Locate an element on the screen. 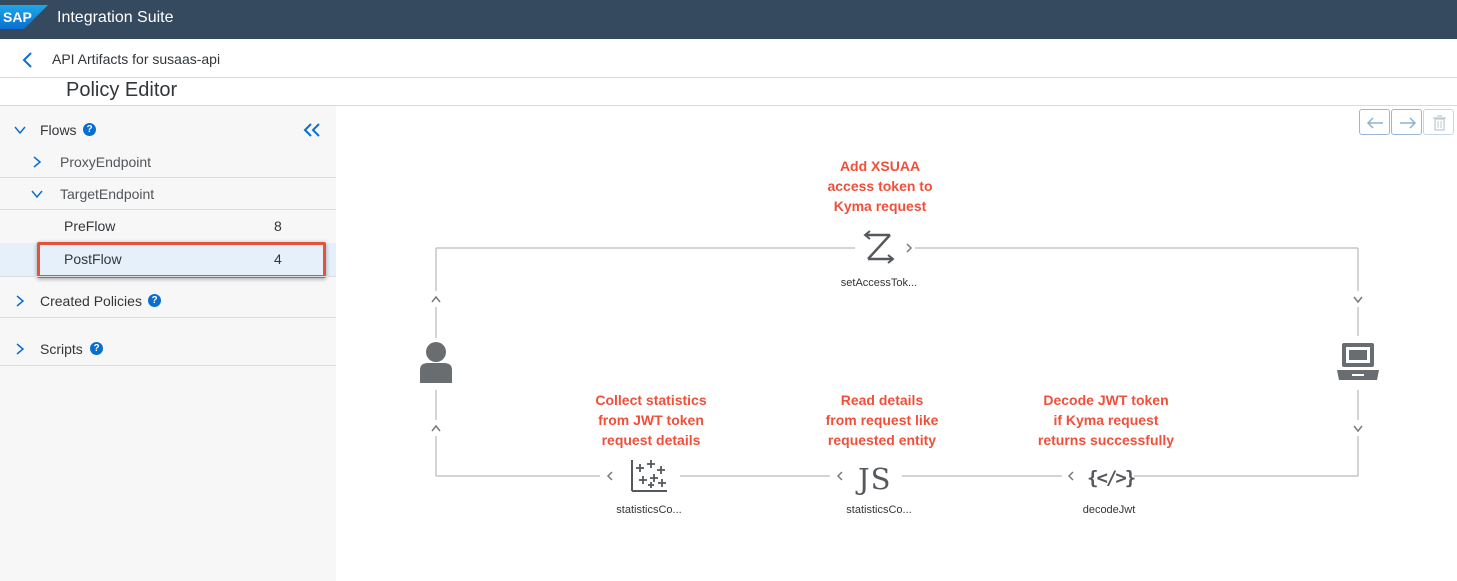 This screenshot has height=581, width=1457. statistics-collector-icon is located at coordinates (649, 476).